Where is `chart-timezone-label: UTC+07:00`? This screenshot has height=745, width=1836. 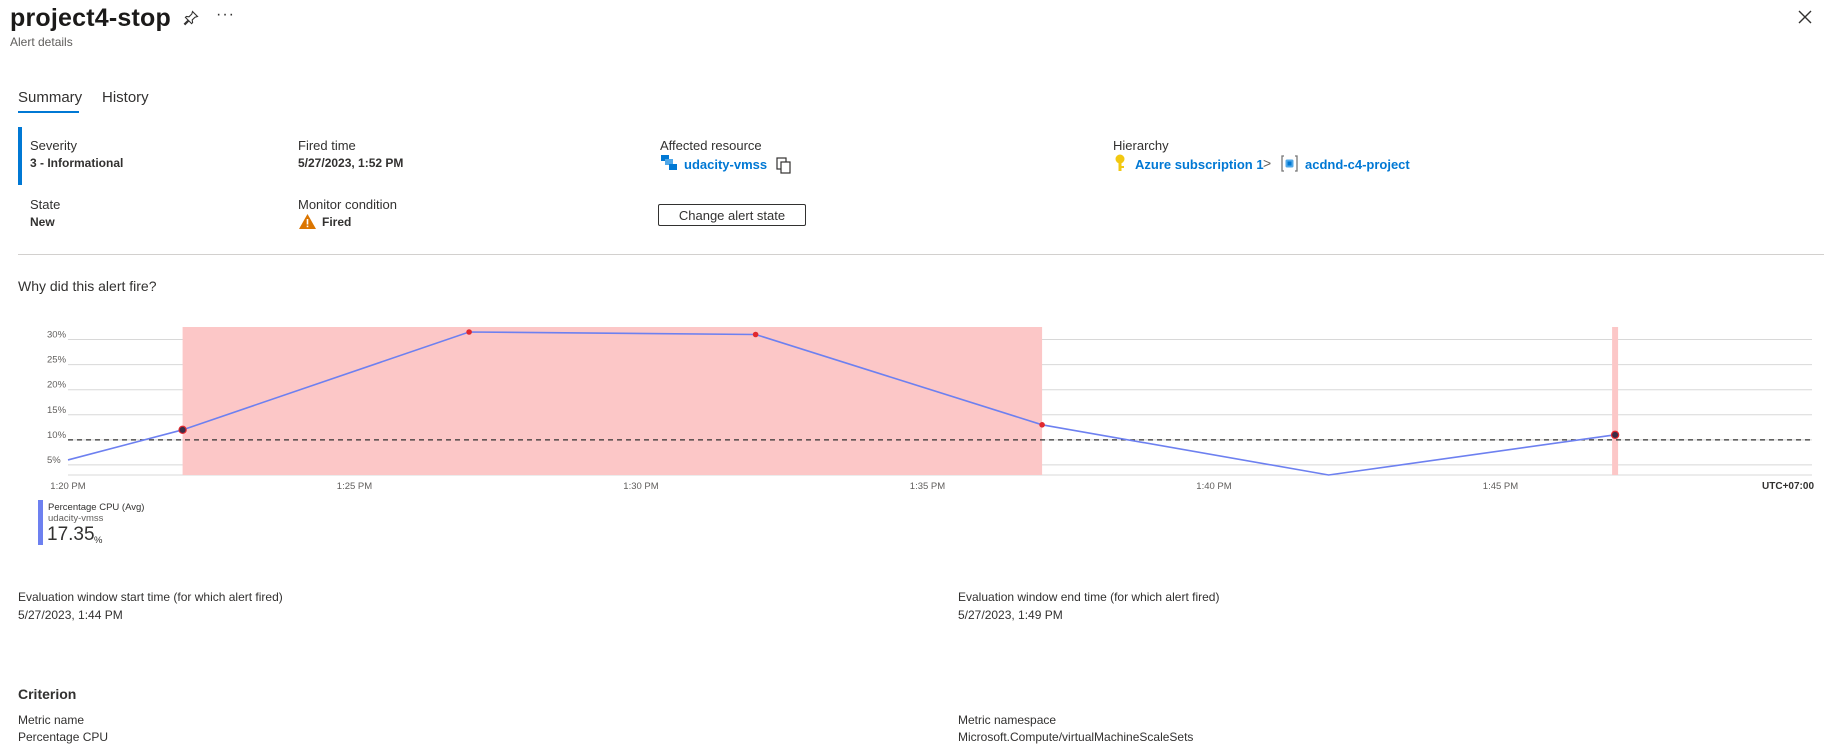 chart-timezone-label: UTC+07:00 is located at coordinates (1788, 486).